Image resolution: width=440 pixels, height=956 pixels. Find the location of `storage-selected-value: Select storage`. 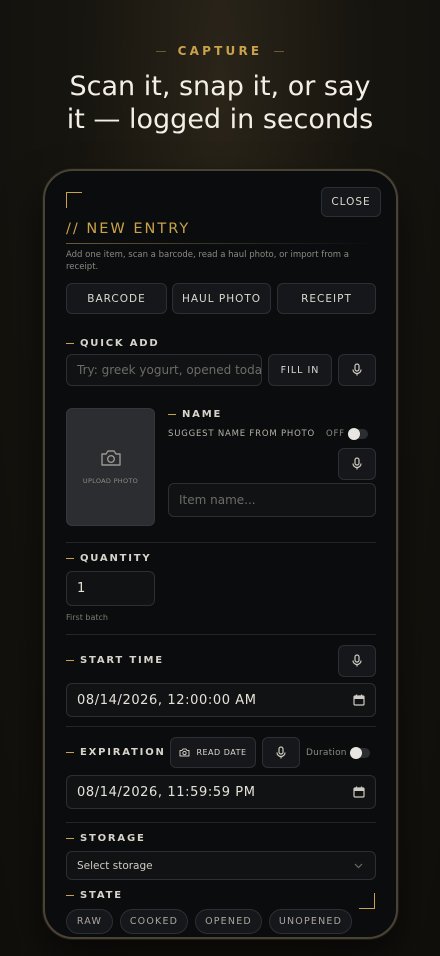

storage-selected-value: Select storage is located at coordinates (115, 865).